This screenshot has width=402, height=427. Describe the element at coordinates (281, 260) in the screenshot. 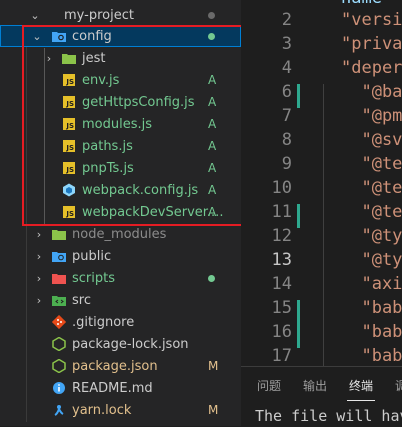

I see `line-number-active: 13` at that location.